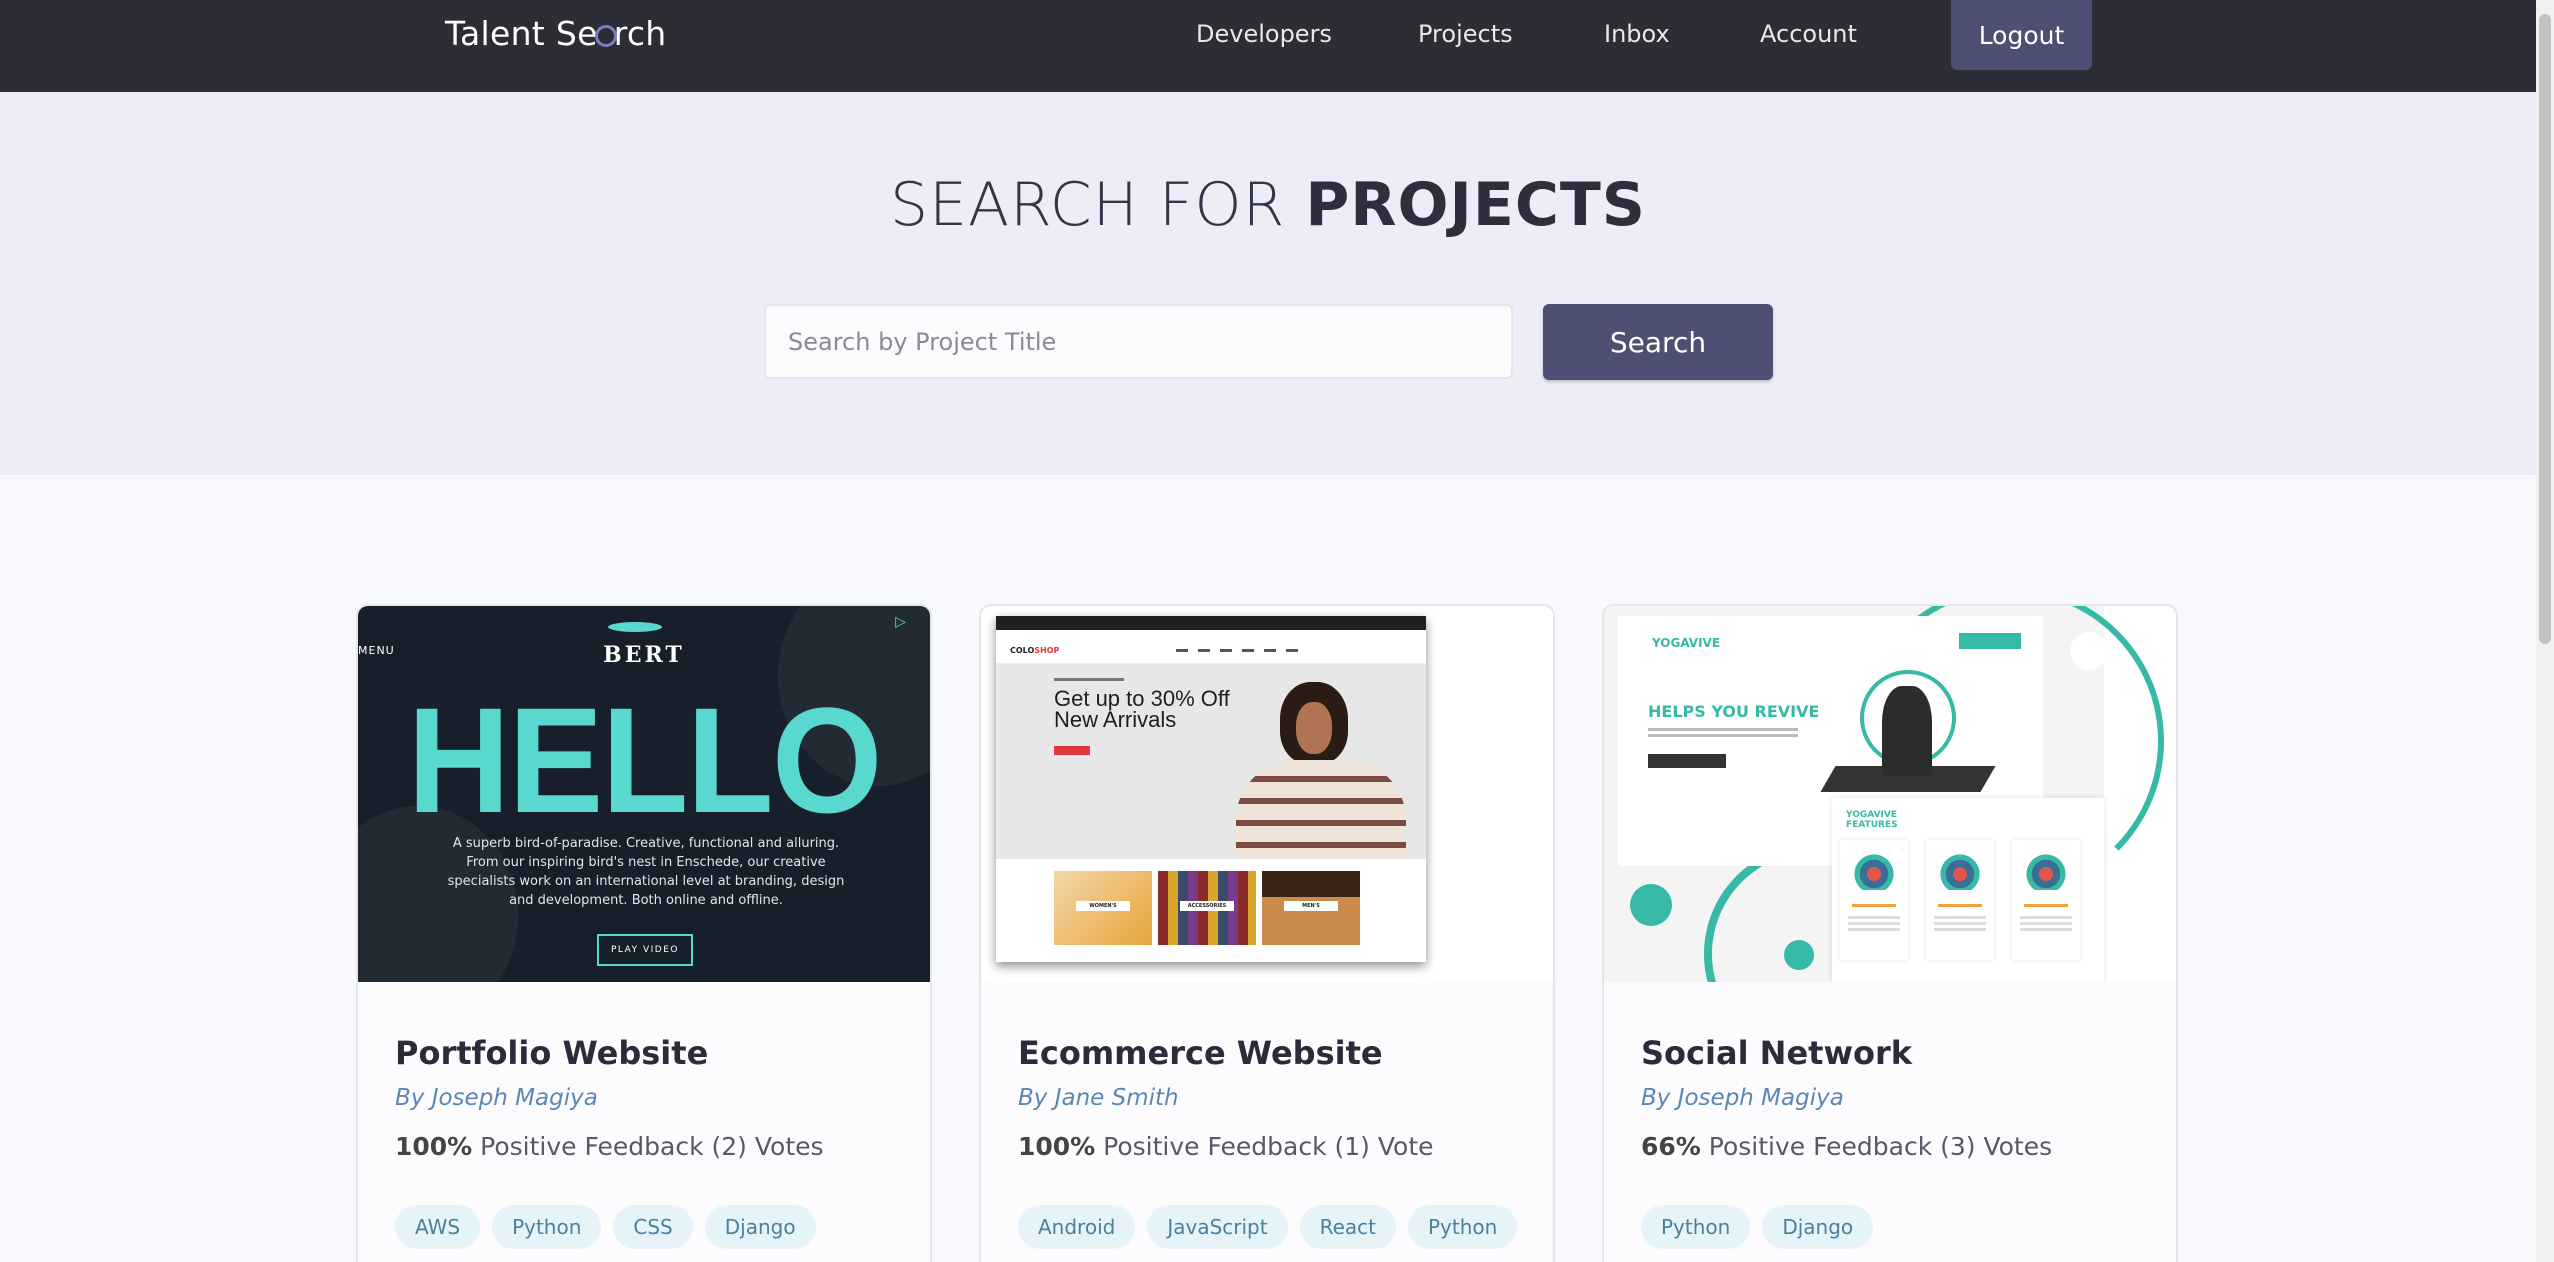  What do you see at coordinates (1475, 205) in the screenshot?
I see `page-title-bold: PROJECTS` at bounding box center [1475, 205].